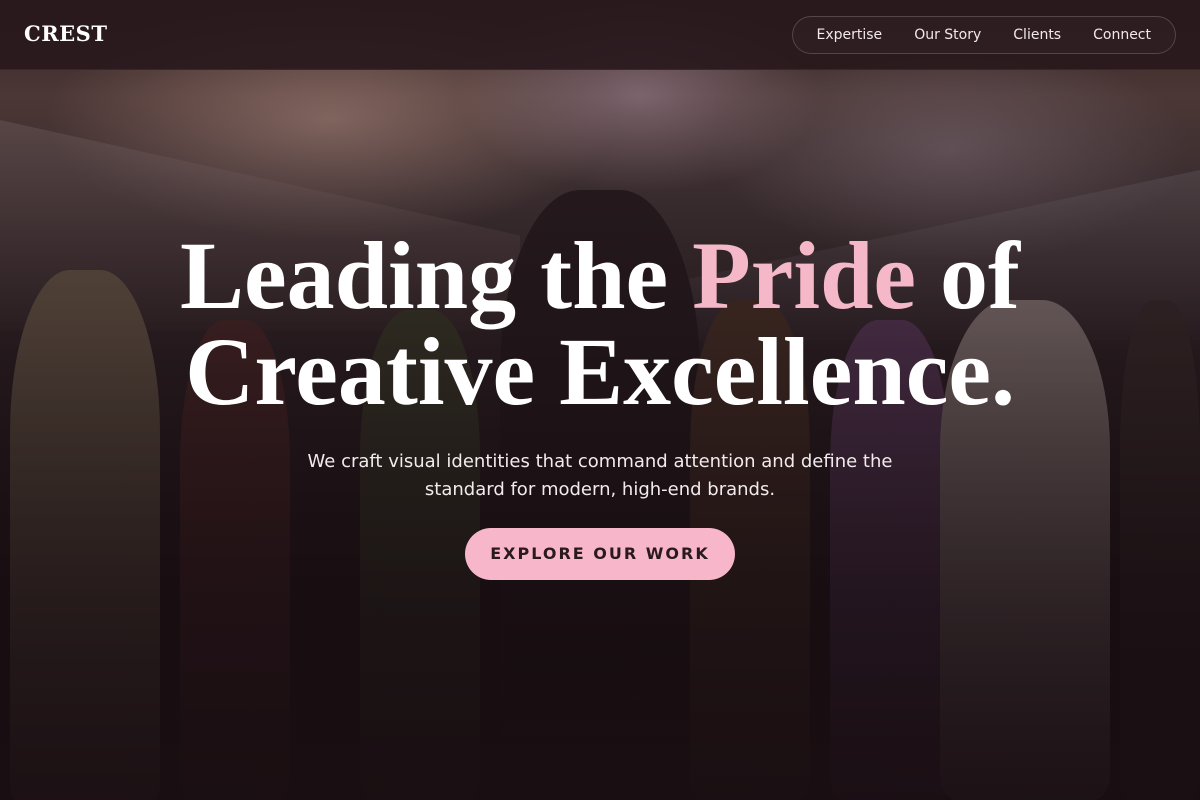  I want to click on logo: CREST, so click(65, 33).